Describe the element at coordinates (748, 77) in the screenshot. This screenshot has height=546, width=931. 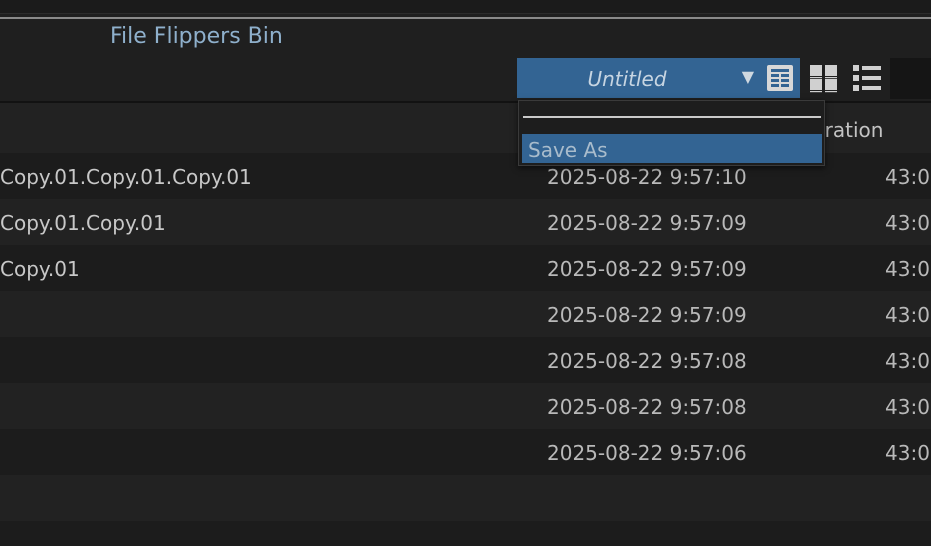
I see `dropdown-arrow-icon: ▼` at that location.